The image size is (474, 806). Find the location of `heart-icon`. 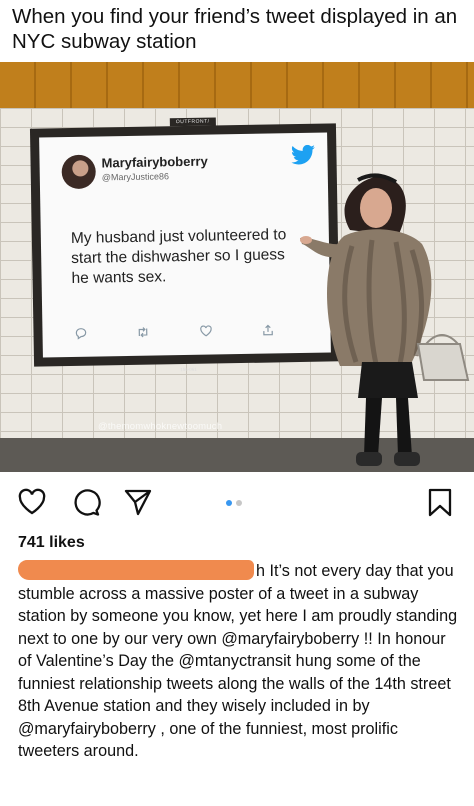

heart-icon is located at coordinates (32, 501).